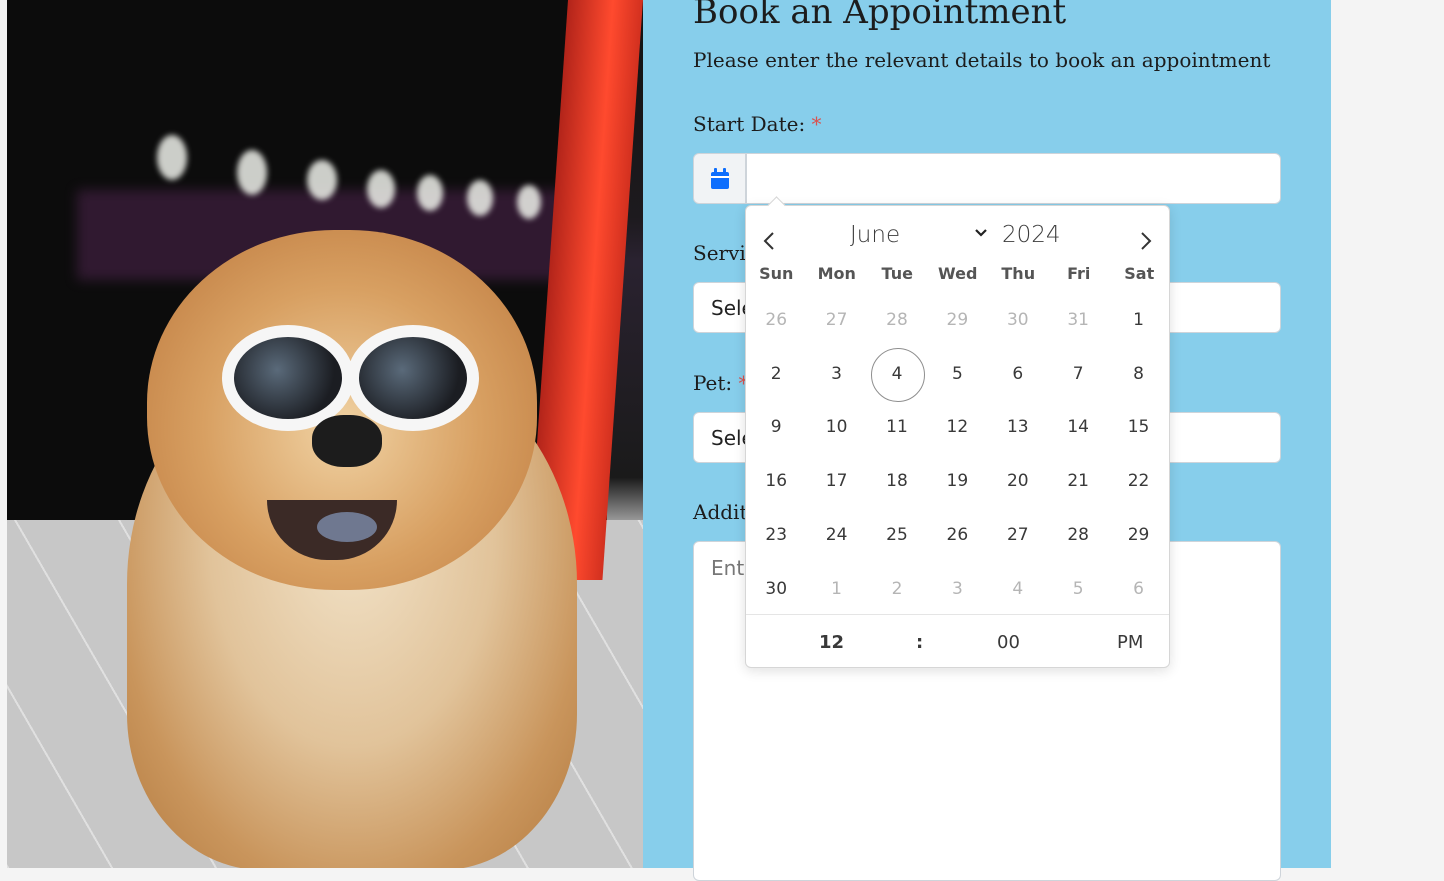  I want to click on day-cell: 23, so click(776, 535).